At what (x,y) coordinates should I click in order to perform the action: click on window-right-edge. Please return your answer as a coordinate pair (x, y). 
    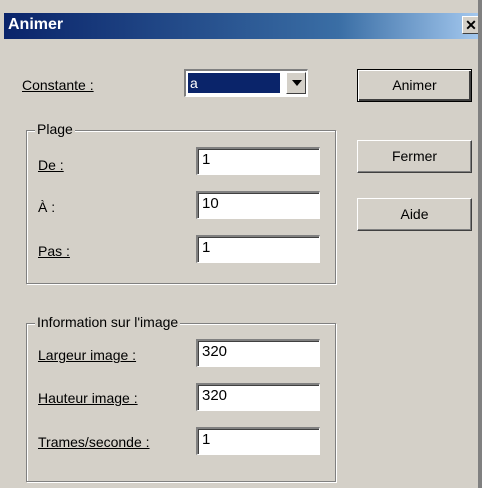
    Looking at the image, I should click on (480, 244).